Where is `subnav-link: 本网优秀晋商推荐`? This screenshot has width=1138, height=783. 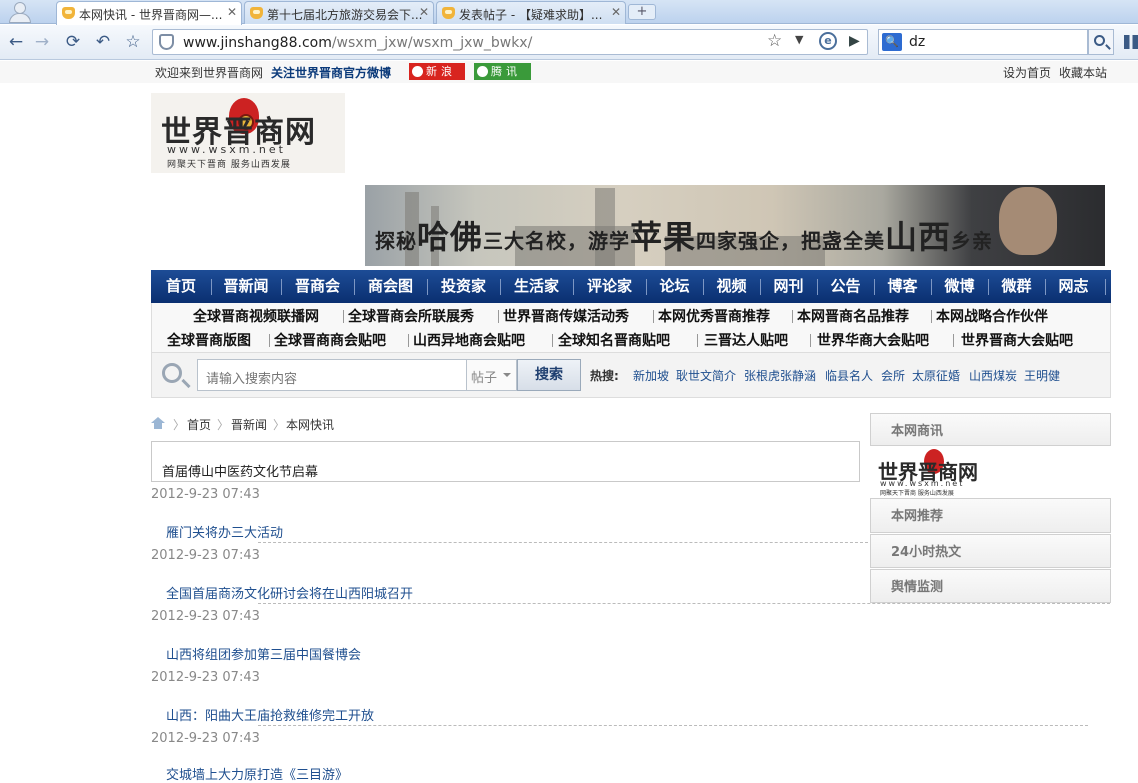
subnav-link: 本网优秀晋商推荐 is located at coordinates (714, 316).